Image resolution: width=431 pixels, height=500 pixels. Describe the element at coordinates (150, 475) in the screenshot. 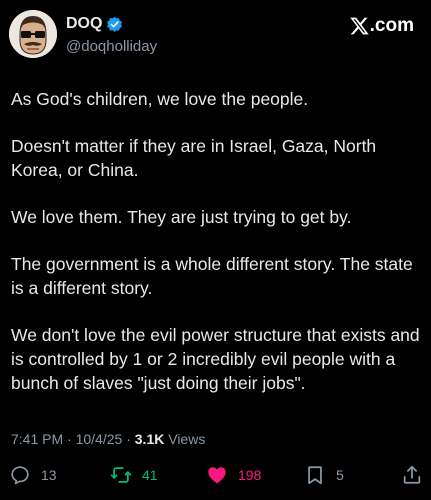

I see `retweet-count: 41` at that location.